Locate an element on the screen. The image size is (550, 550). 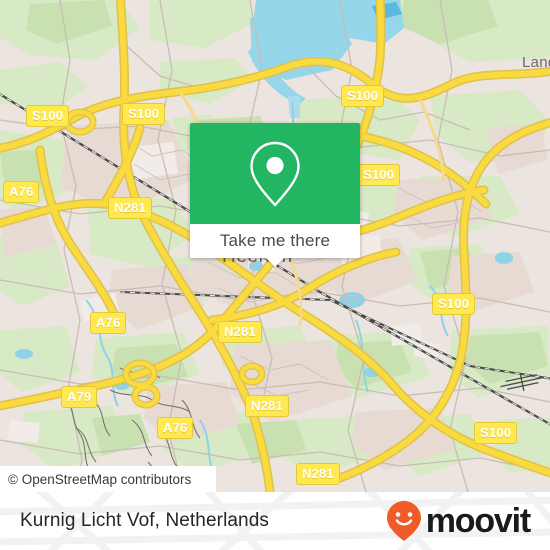
map-pin-icon is located at coordinates (275, 174).